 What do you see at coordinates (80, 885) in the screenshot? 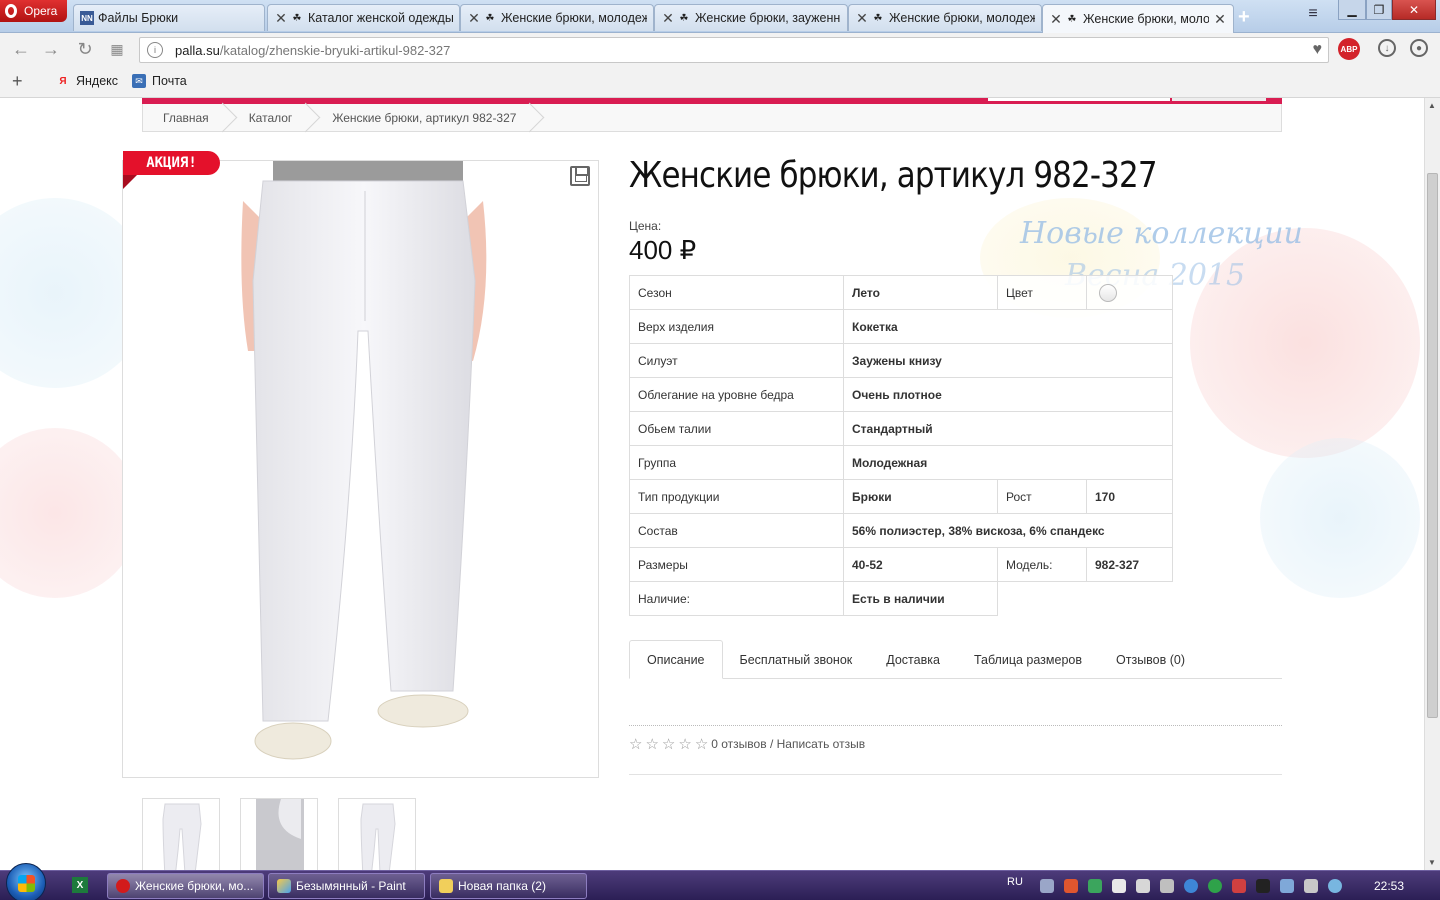
I see `excel-icon: X` at bounding box center [80, 885].